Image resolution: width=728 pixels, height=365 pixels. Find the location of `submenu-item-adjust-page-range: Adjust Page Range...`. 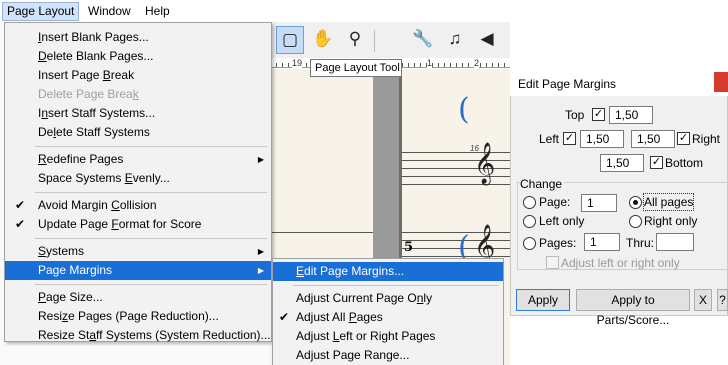

submenu-item-adjust-page-range: Adjust Page Range... is located at coordinates (388, 355).